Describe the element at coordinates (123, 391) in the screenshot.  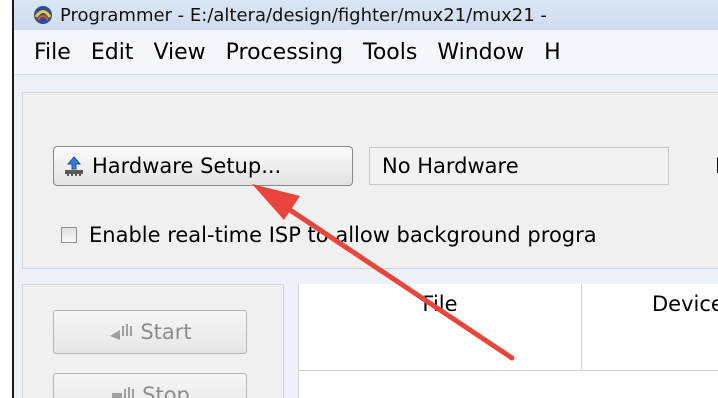
I see `stop-icon` at that location.